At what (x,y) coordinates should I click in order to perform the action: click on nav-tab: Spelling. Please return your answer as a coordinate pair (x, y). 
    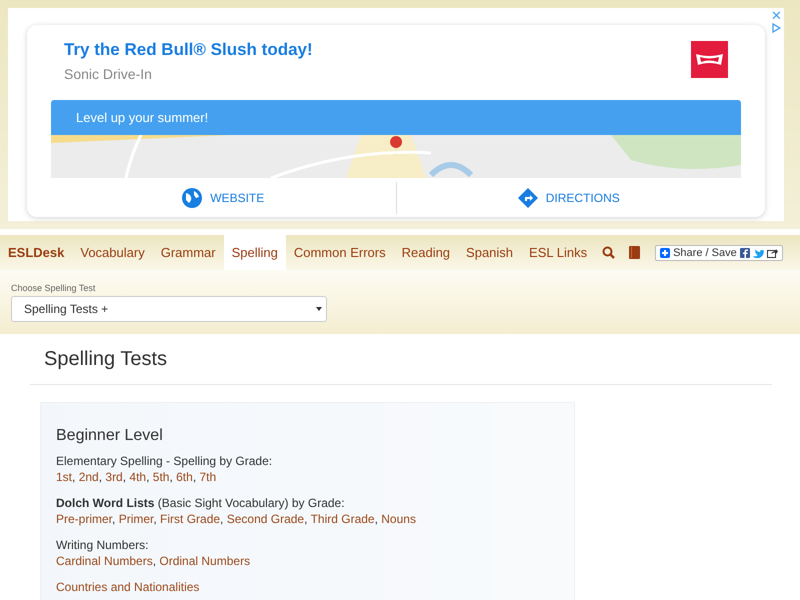
    Looking at the image, I should click on (255, 252).